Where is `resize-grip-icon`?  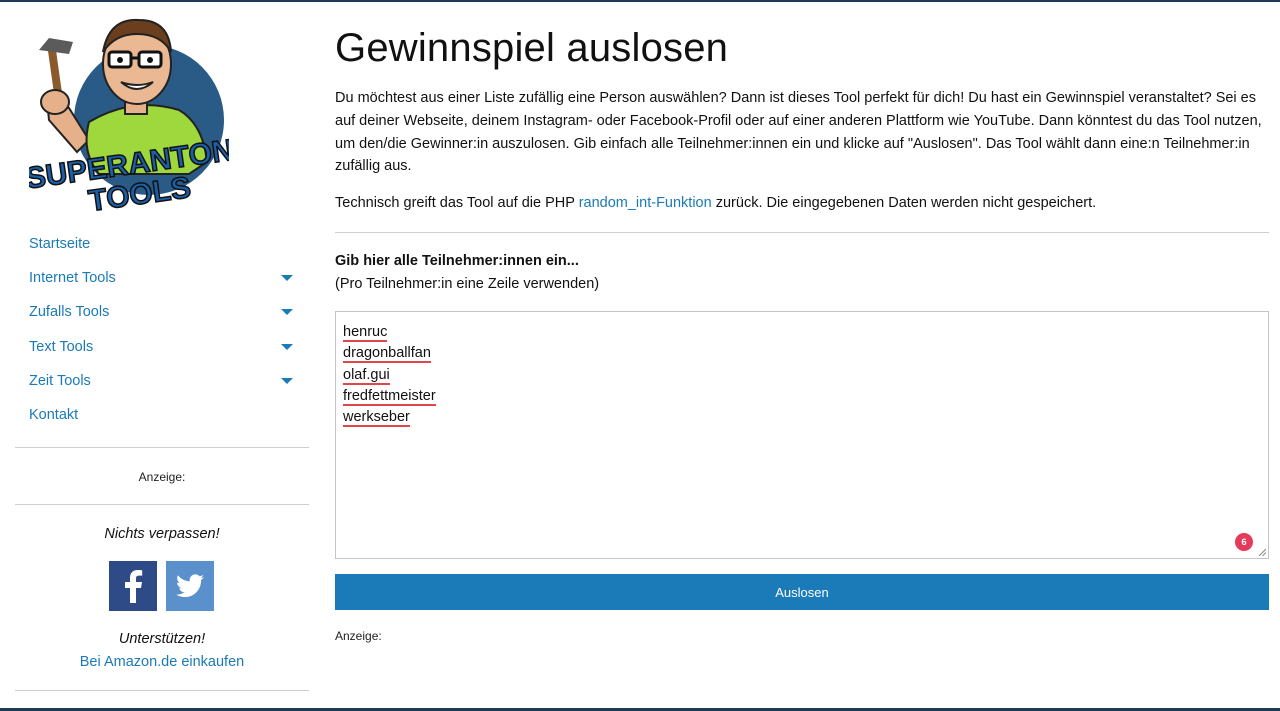 resize-grip-icon is located at coordinates (1262, 552).